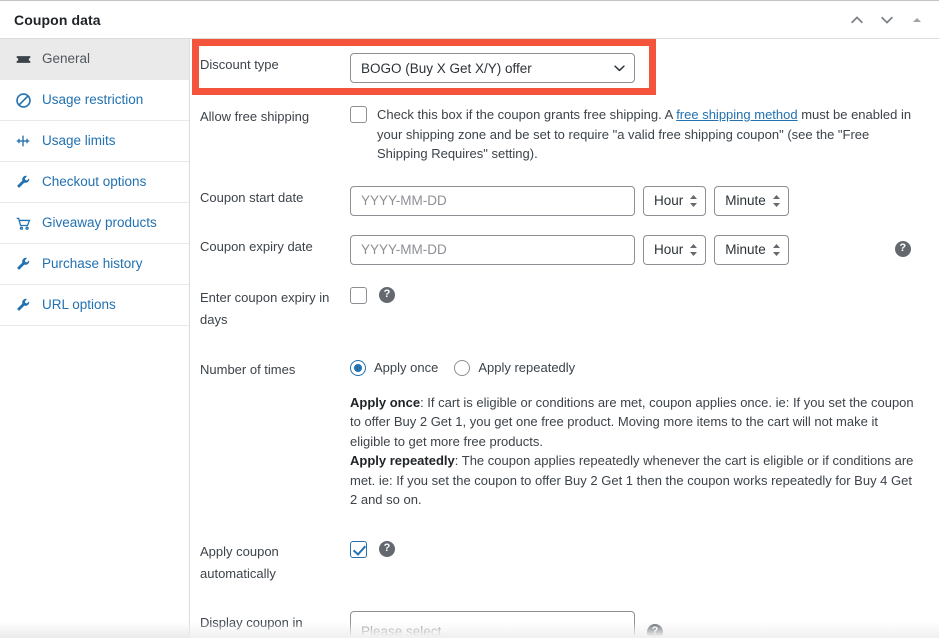 This screenshot has width=939, height=638. I want to click on field-display-coupon-in: Display coupon in ?, so click(564, 624).